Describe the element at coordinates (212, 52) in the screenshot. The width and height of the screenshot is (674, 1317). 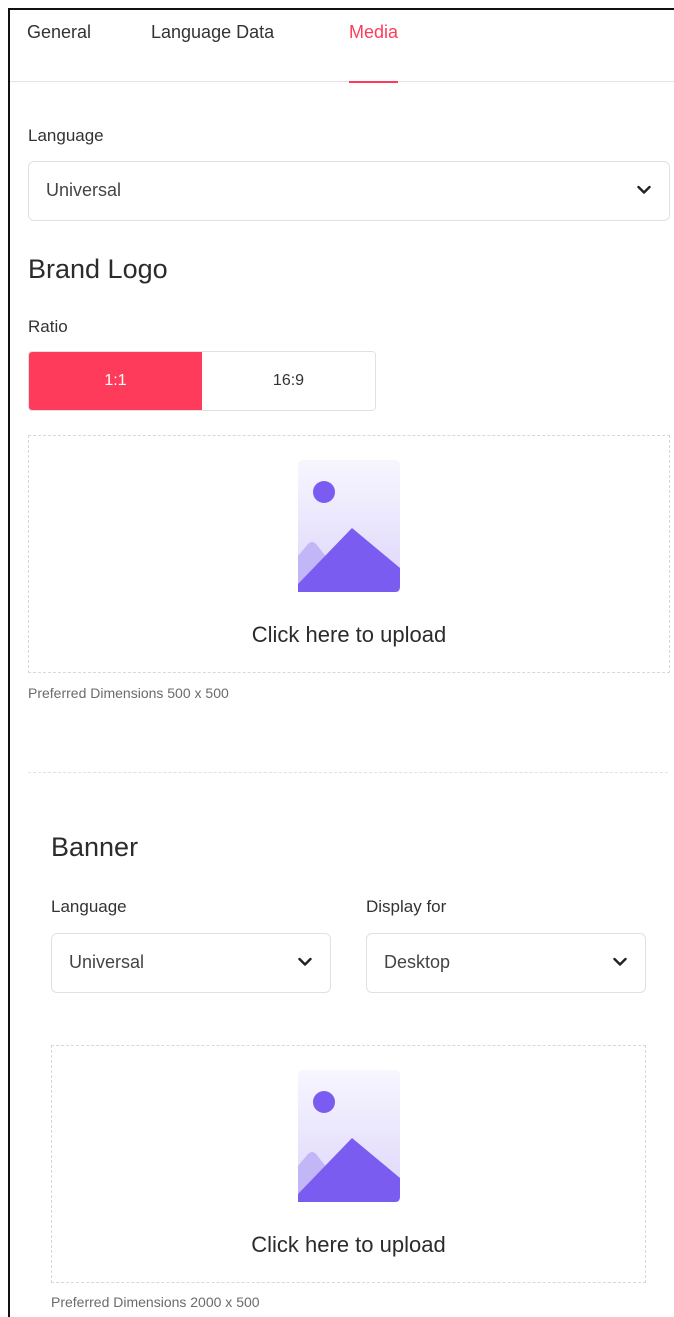
I see `tab-language-data: Language Data` at that location.